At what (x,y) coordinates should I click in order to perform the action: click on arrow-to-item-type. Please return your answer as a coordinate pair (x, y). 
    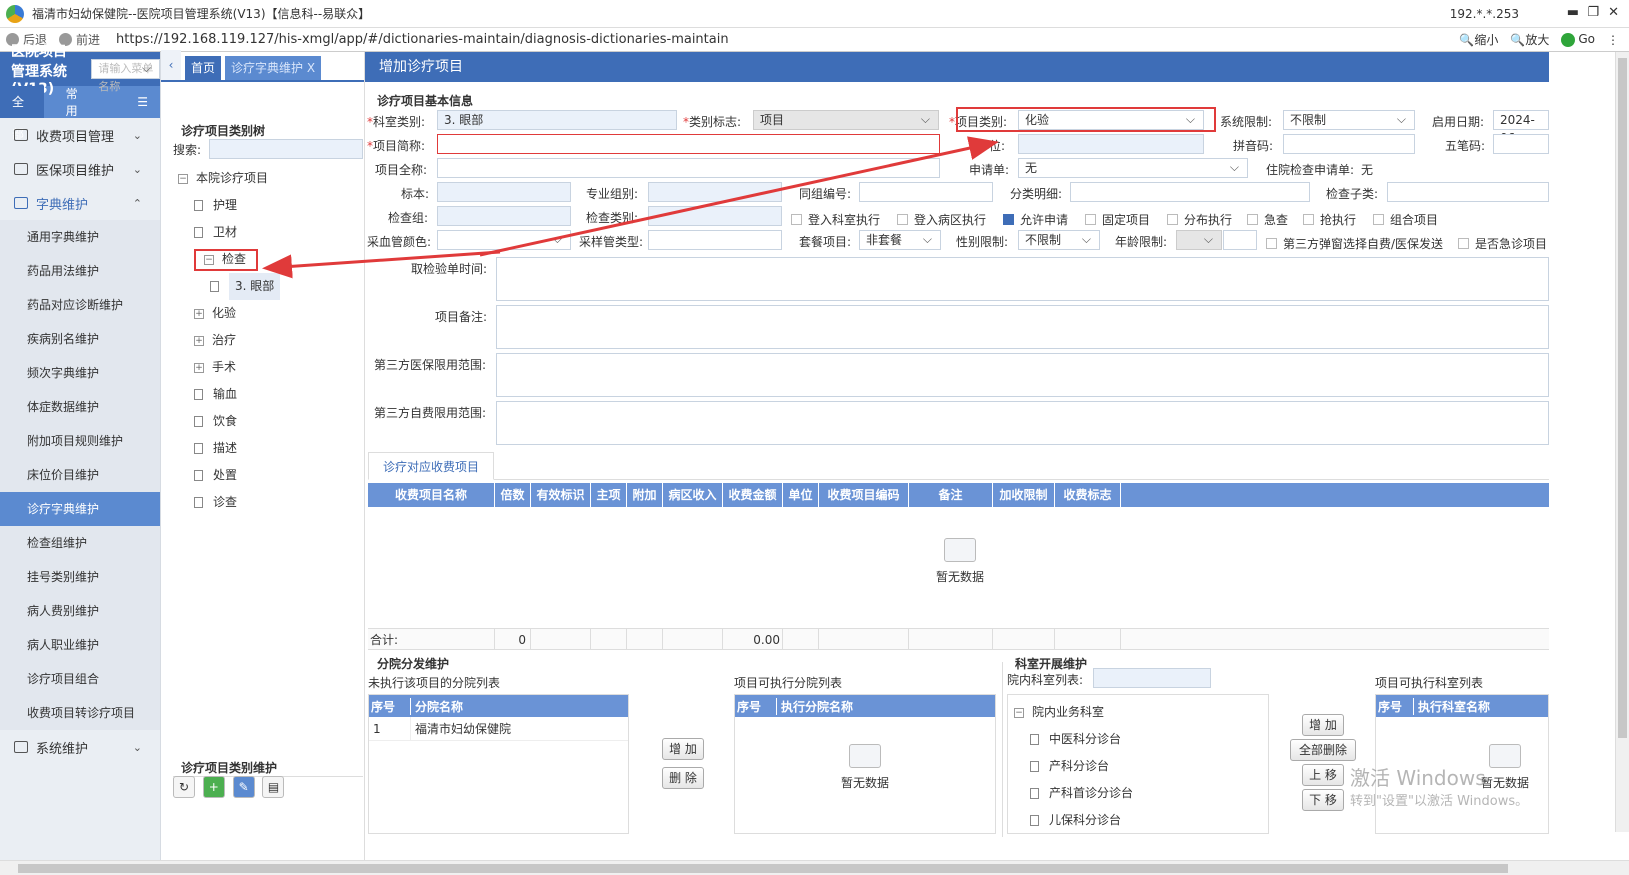
    Looking at the image, I should click on (739, 196).